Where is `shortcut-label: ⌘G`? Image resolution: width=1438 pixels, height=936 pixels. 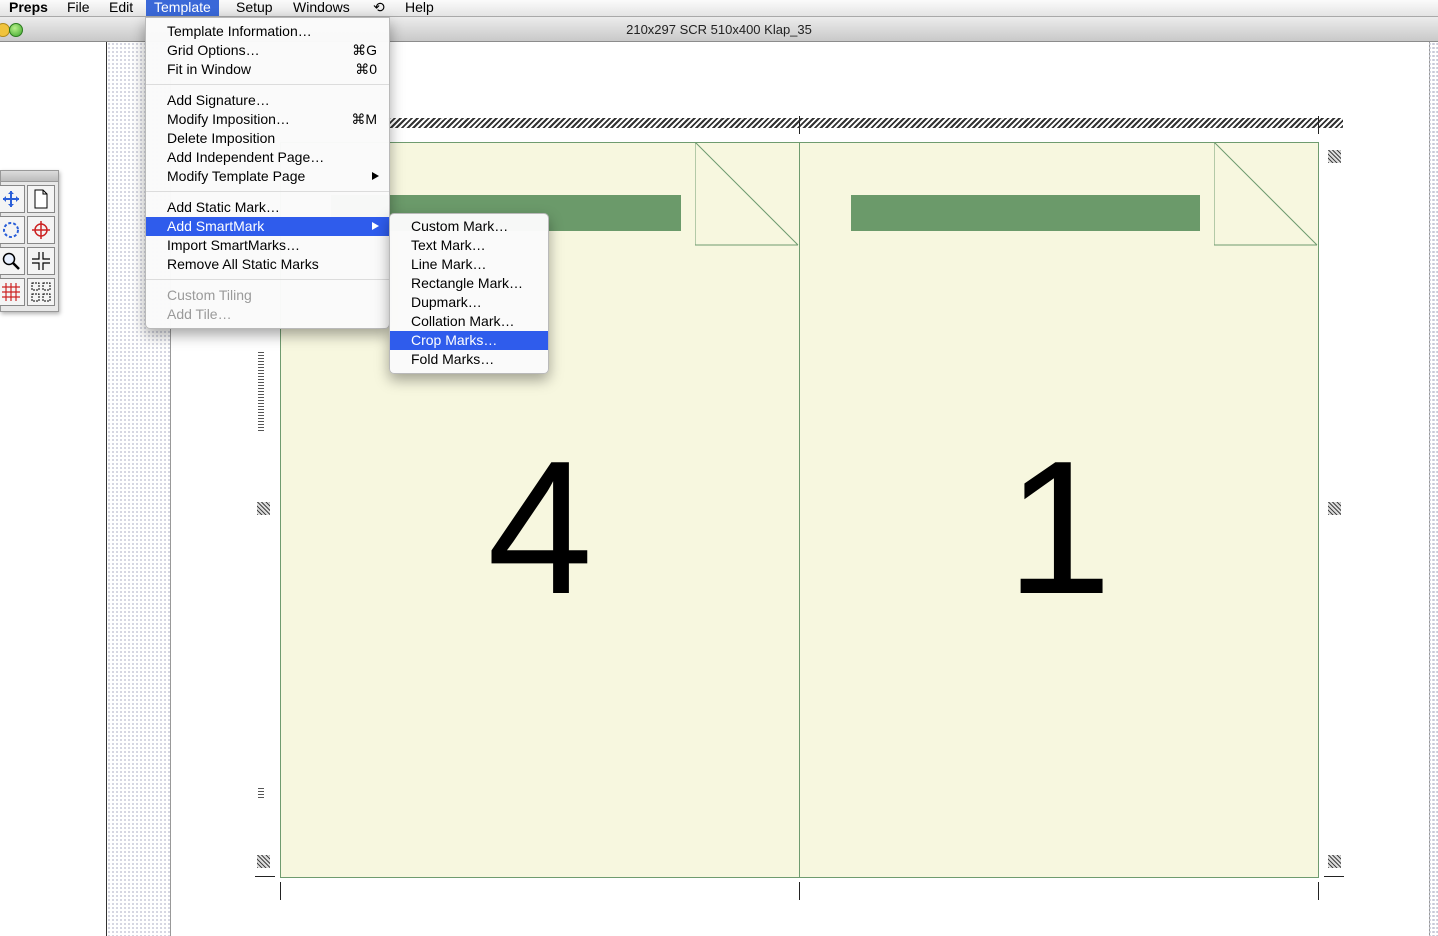
shortcut-label: ⌘G is located at coordinates (364, 50).